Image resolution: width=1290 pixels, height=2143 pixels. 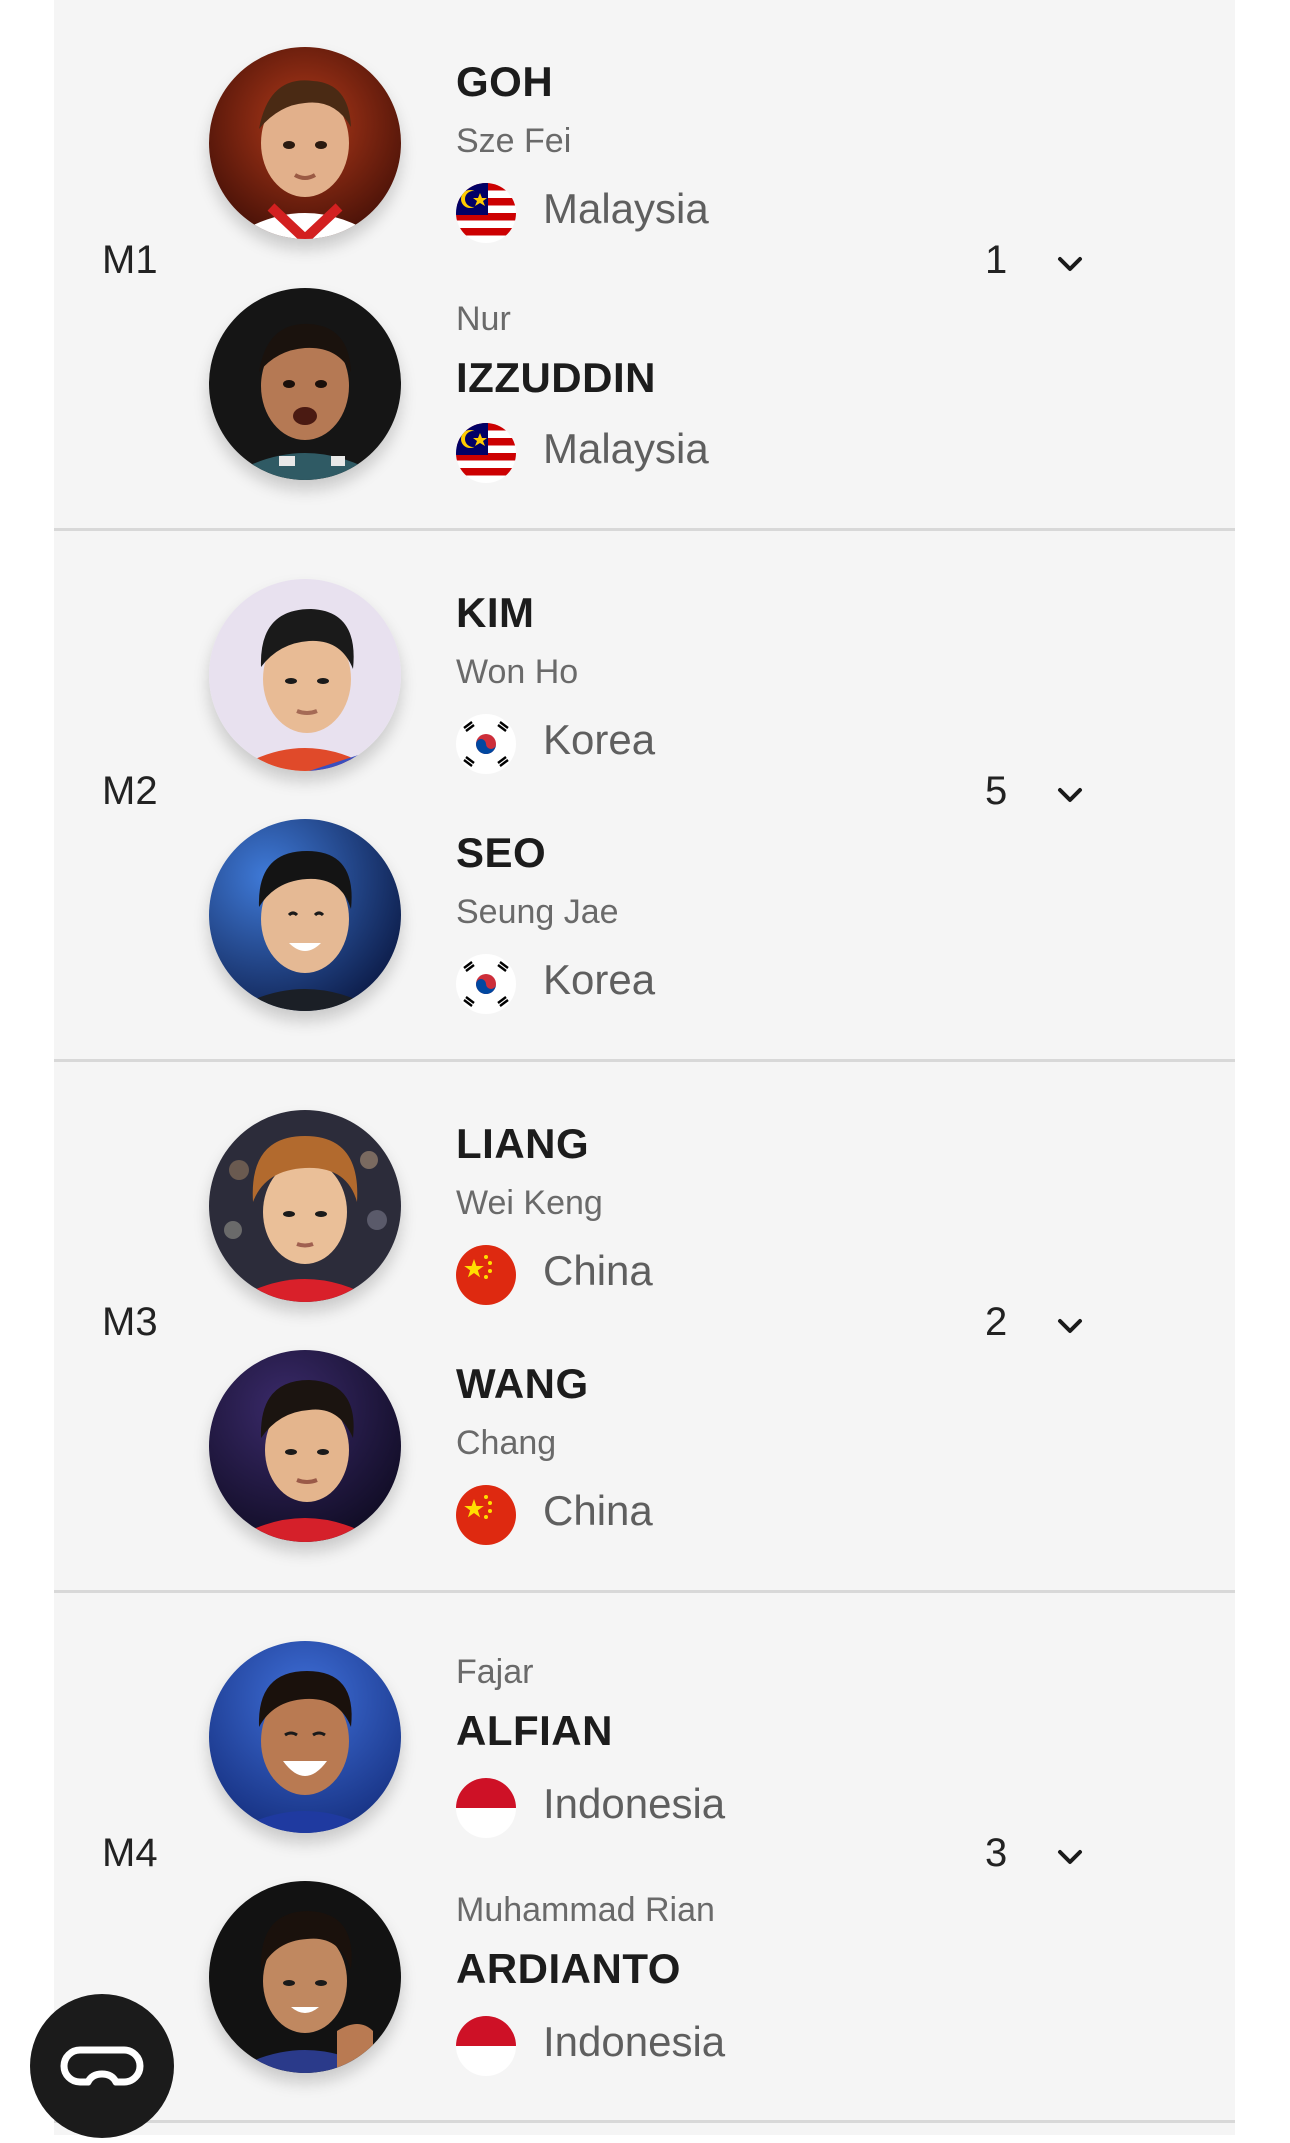 What do you see at coordinates (736, 1220) in the screenshot?
I see `player-liang: LIANG Wei Keng China` at bounding box center [736, 1220].